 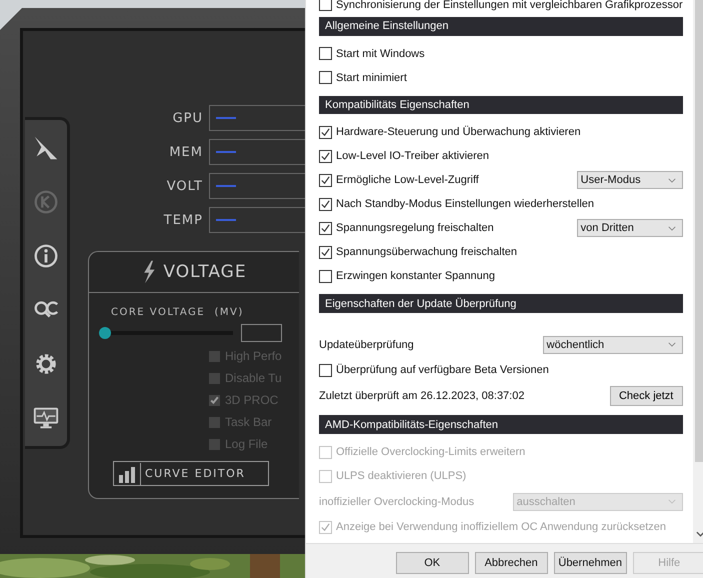 What do you see at coordinates (590, 563) in the screenshot?
I see `dialog-button: Übernehmen` at bounding box center [590, 563].